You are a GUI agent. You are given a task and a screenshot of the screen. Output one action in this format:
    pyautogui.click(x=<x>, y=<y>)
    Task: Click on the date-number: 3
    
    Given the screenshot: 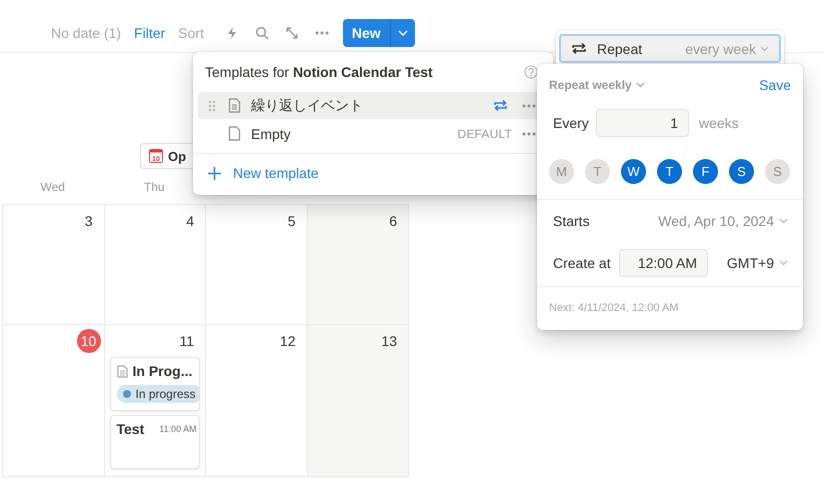 What is the action you would take?
    pyautogui.click(x=88, y=221)
    